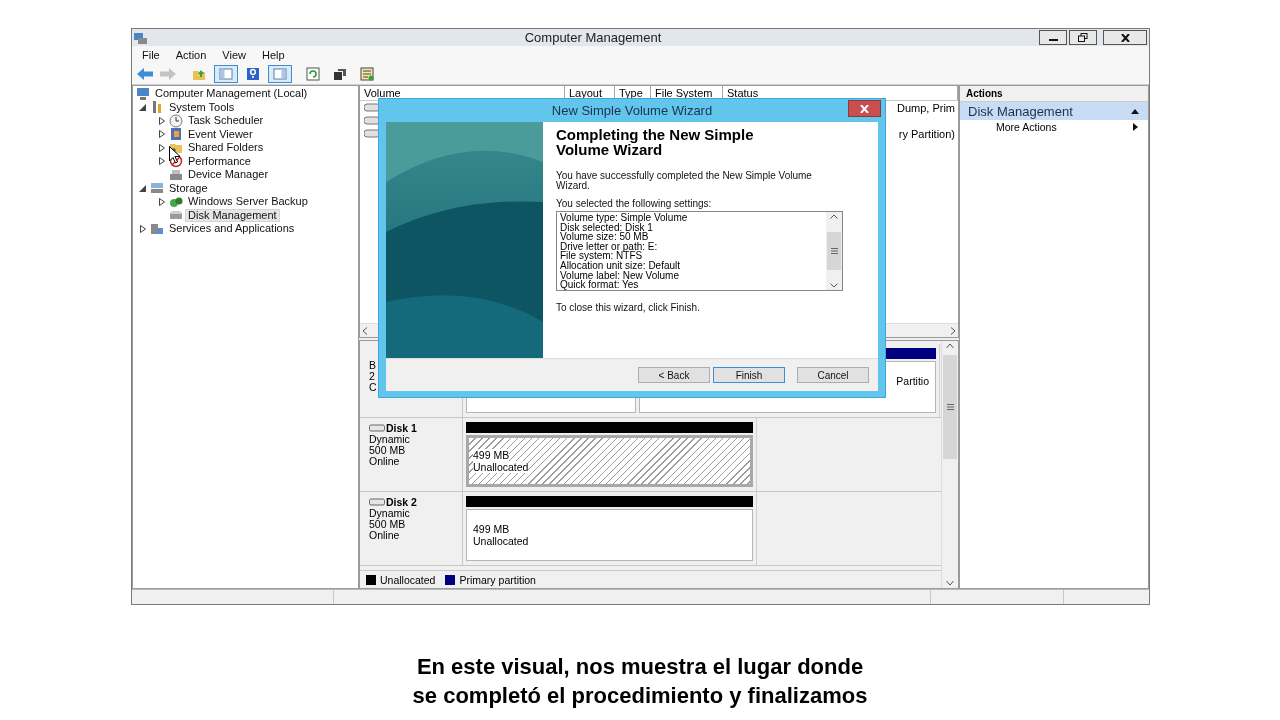 Image resolution: width=1280 pixels, height=720 pixels. Describe the element at coordinates (157, 228) in the screenshot. I see `services-icon` at that location.